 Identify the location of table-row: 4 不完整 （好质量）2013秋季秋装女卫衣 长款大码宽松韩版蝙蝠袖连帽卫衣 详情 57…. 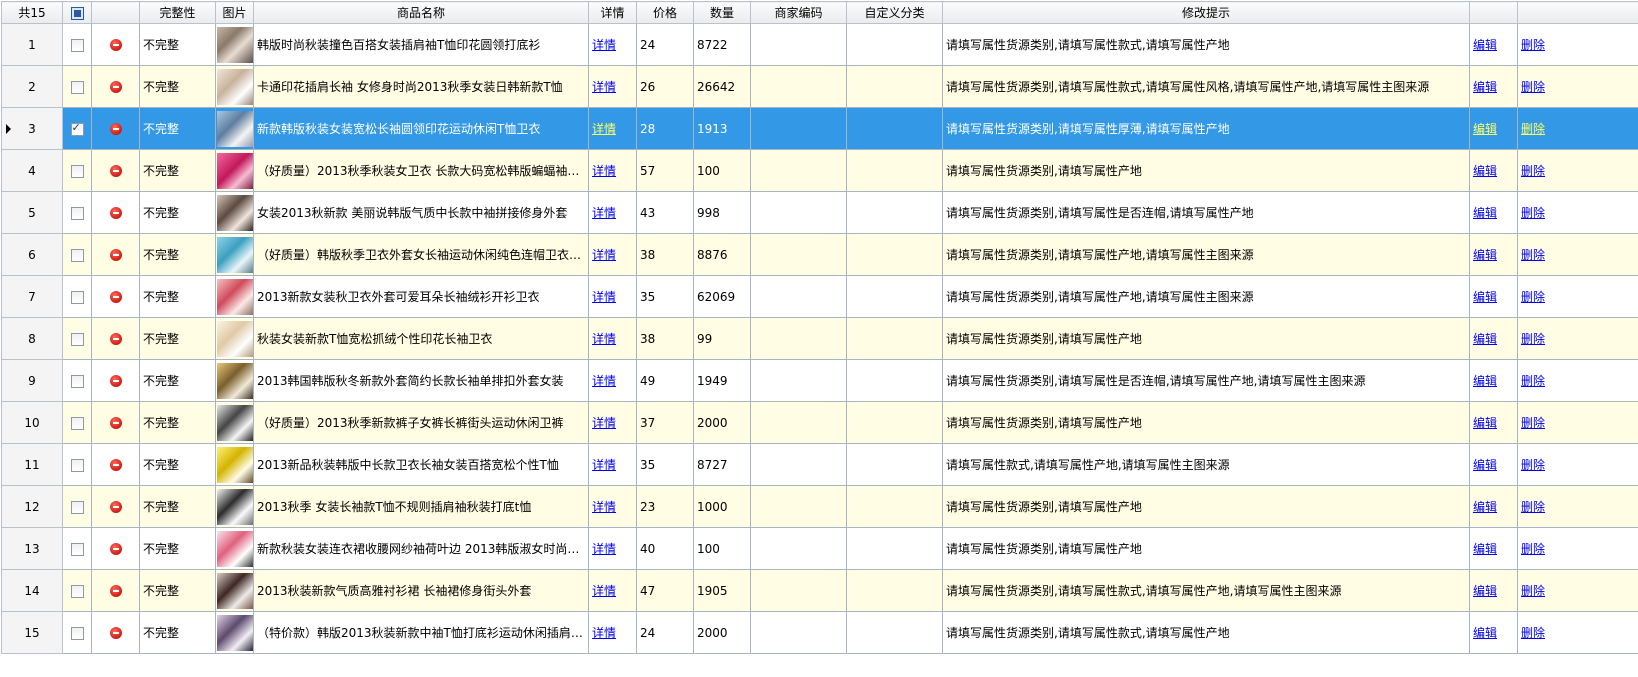
(819, 170).